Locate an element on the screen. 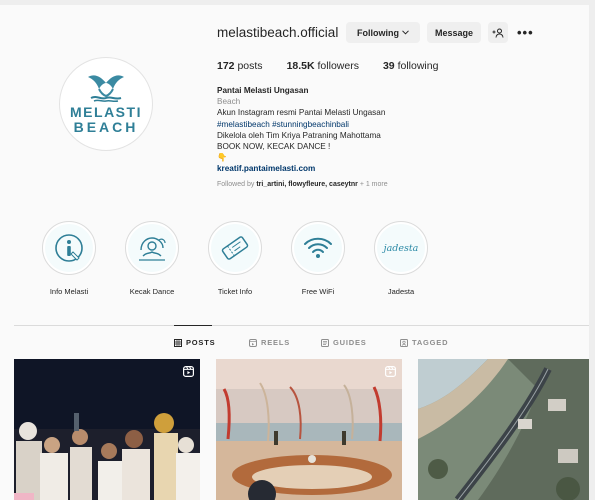 This screenshot has height=500, width=595. bio-name: Pantai Melasti Ungasan is located at coordinates (263, 90).